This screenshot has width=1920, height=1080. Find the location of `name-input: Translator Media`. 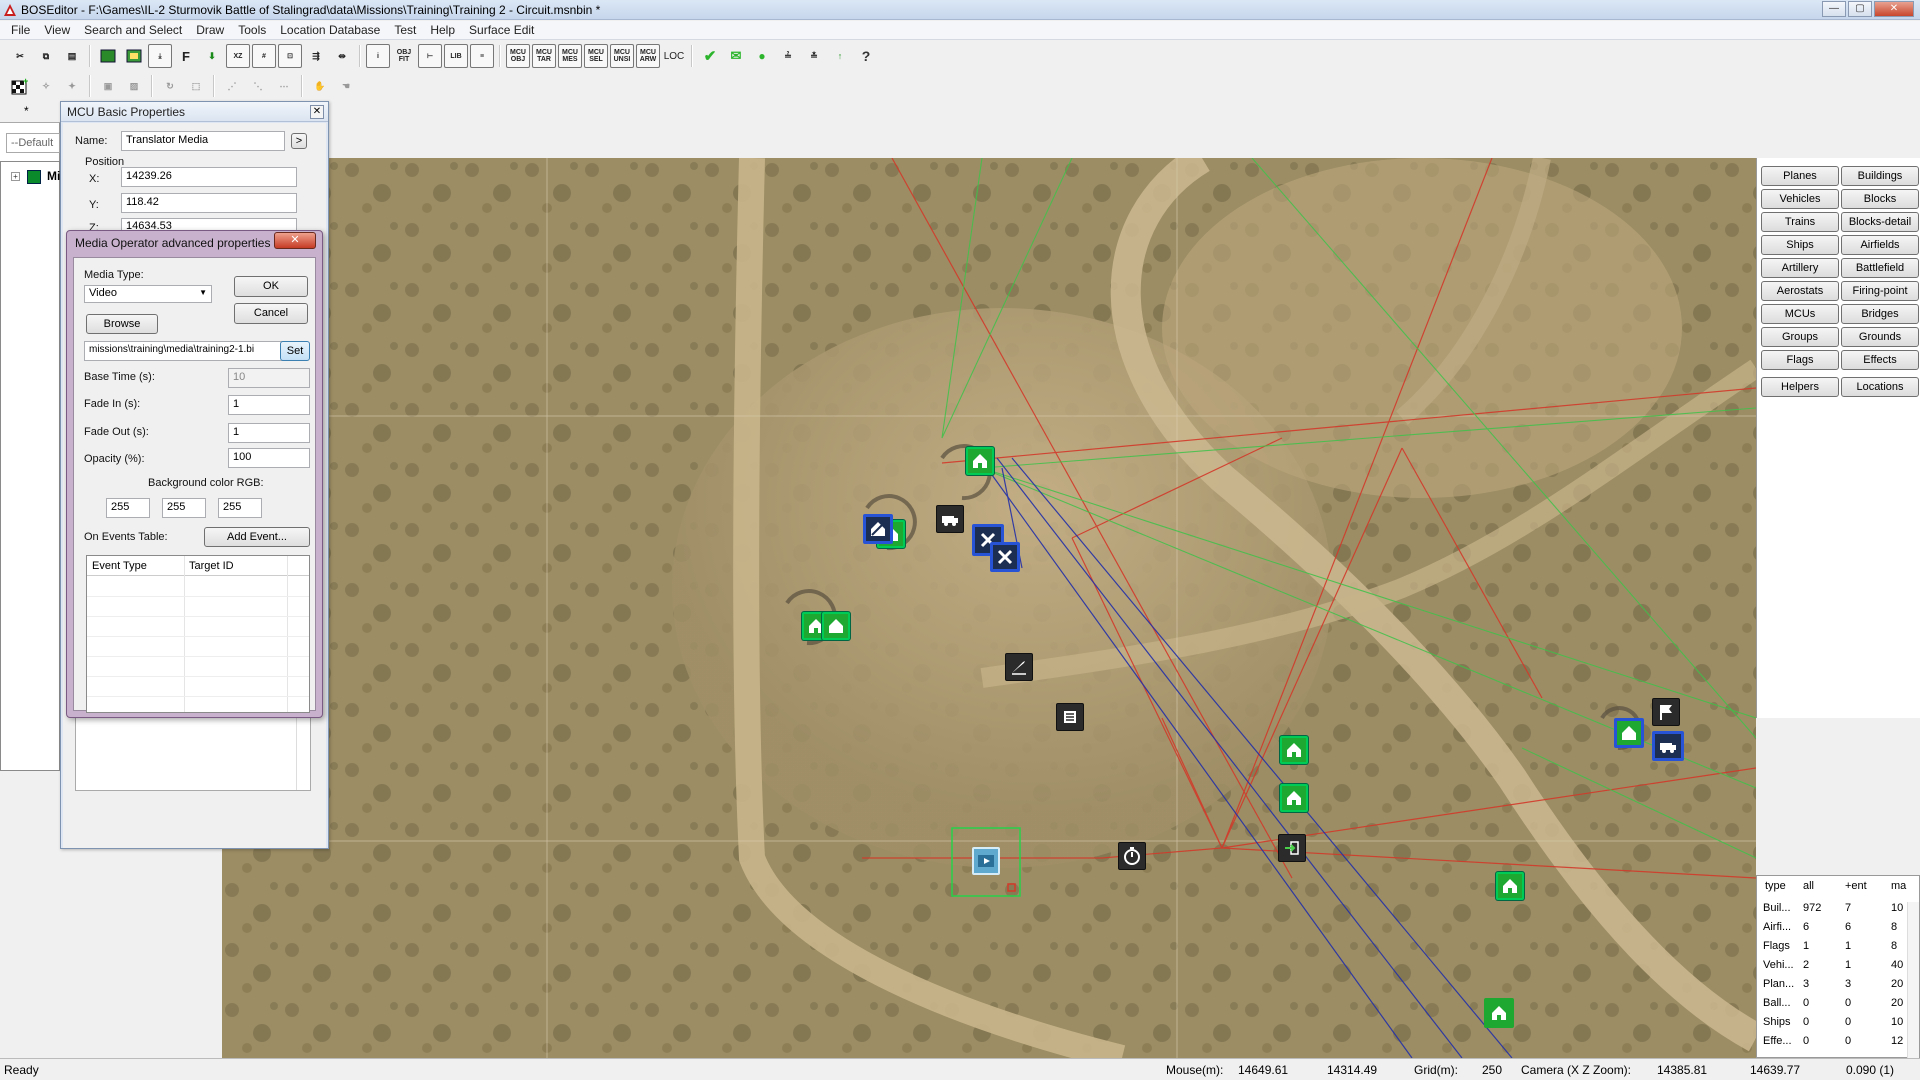

name-input: Translator Media is located at coordinates (203, 141).